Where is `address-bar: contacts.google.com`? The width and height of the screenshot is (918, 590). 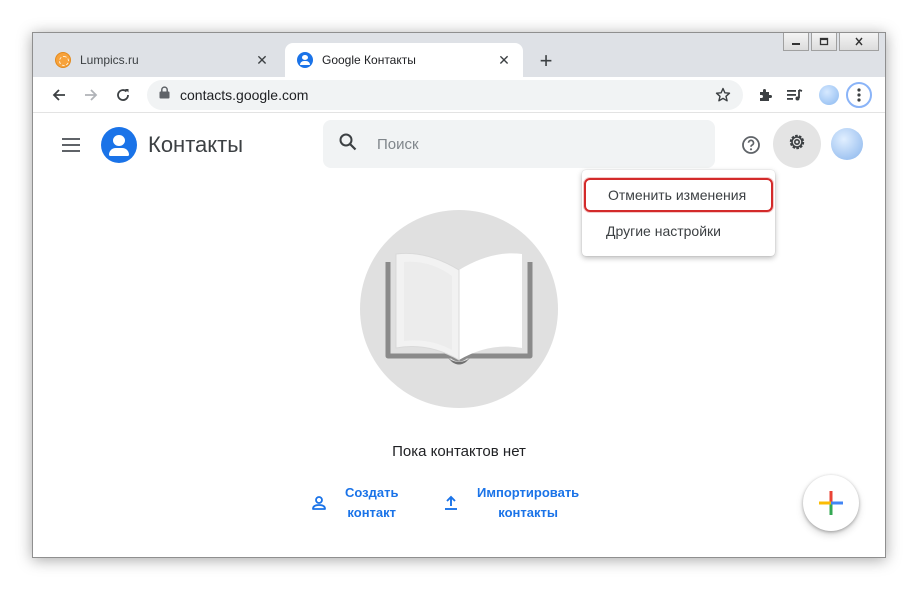
address-bar: contacts.google.com is located at coordinates (445, 95).